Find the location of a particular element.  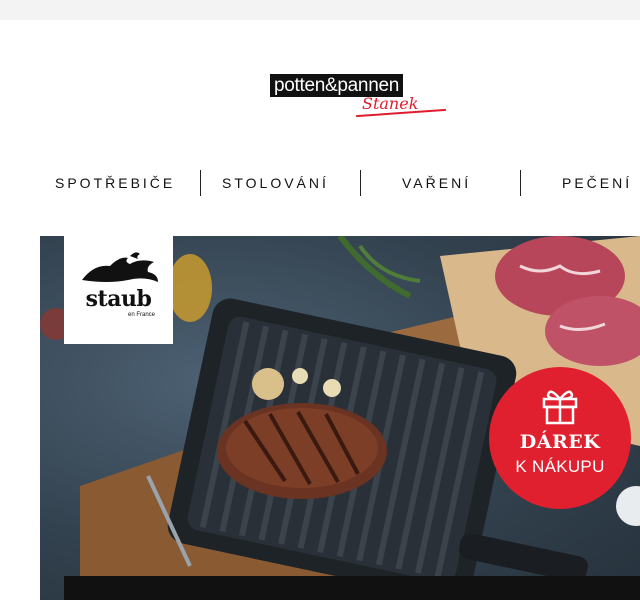

main-nav: SPOTŘEBIČE STOLOVÁNÍ VAŘENÍ PEČENÍ is located at coordinates (320, 183).